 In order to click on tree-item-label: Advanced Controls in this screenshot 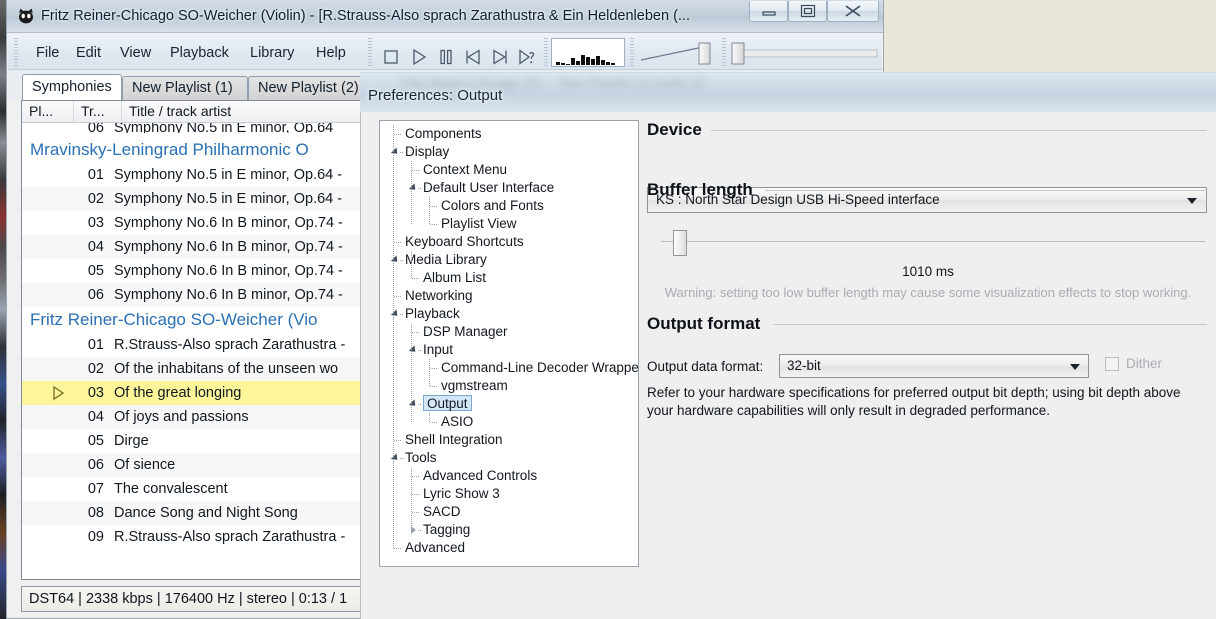, I will do `click(480, 475)`.